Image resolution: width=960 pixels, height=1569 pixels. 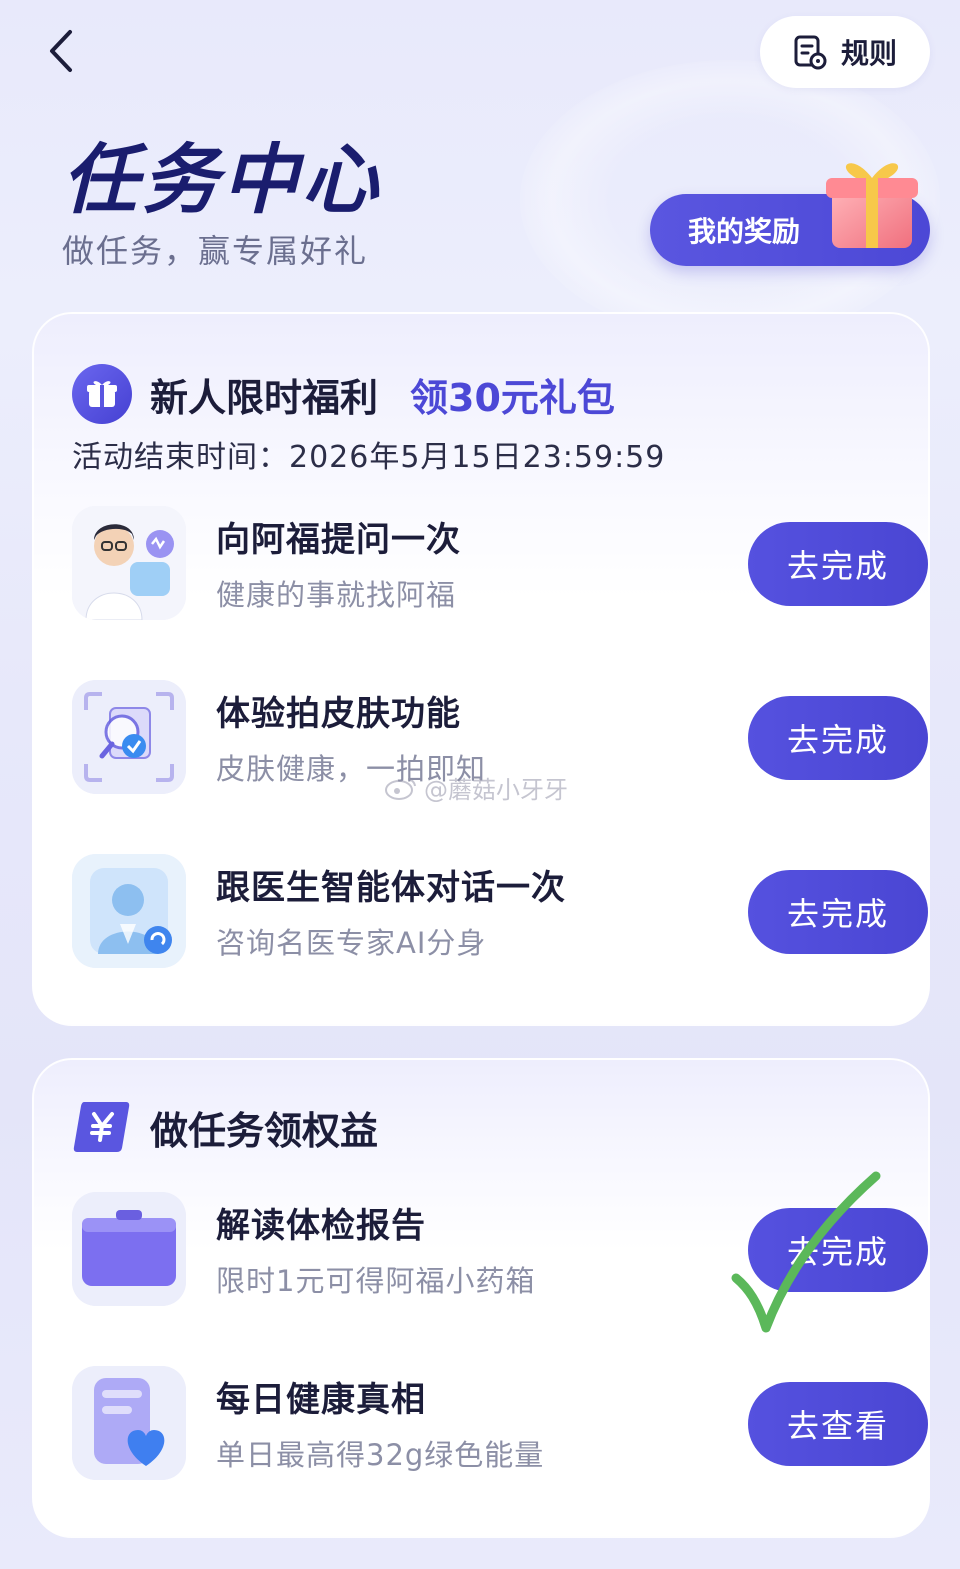 I want to click on weibo-logo-icon, so click(x=400, y=788).